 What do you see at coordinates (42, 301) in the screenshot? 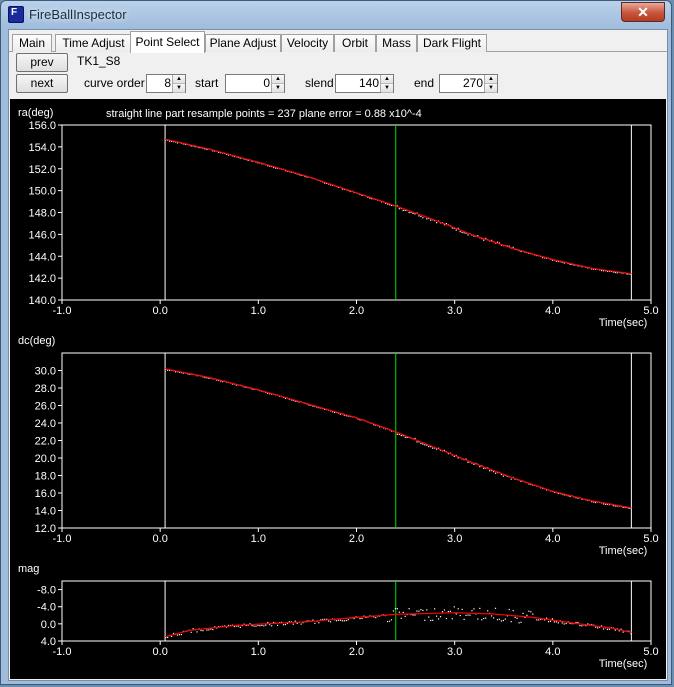
I see `y-tick-label: 140.0` at bounding box center [42, 301].